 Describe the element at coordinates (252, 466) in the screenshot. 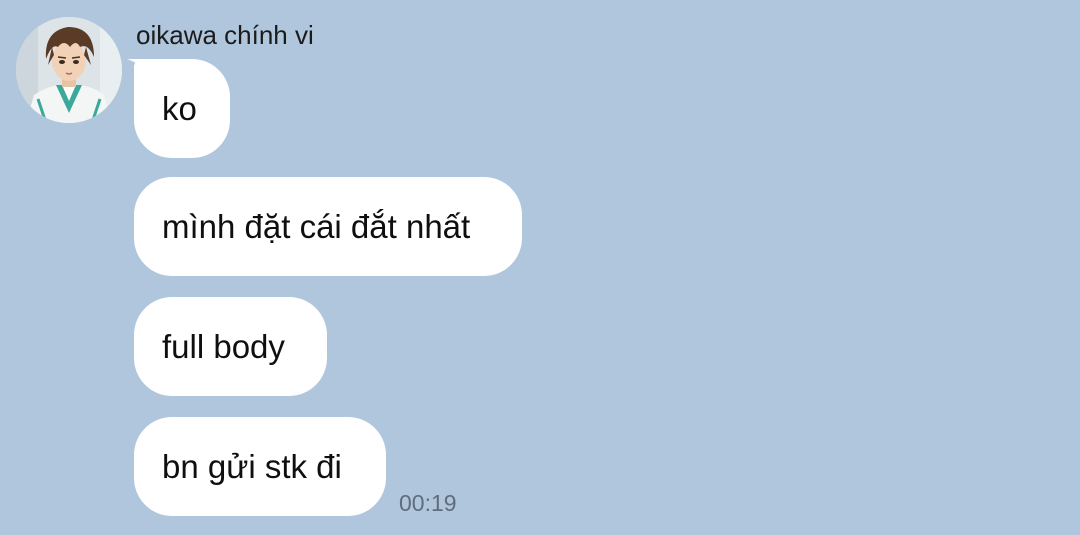

I see `message-text: bn gửi stk đi` at that location.